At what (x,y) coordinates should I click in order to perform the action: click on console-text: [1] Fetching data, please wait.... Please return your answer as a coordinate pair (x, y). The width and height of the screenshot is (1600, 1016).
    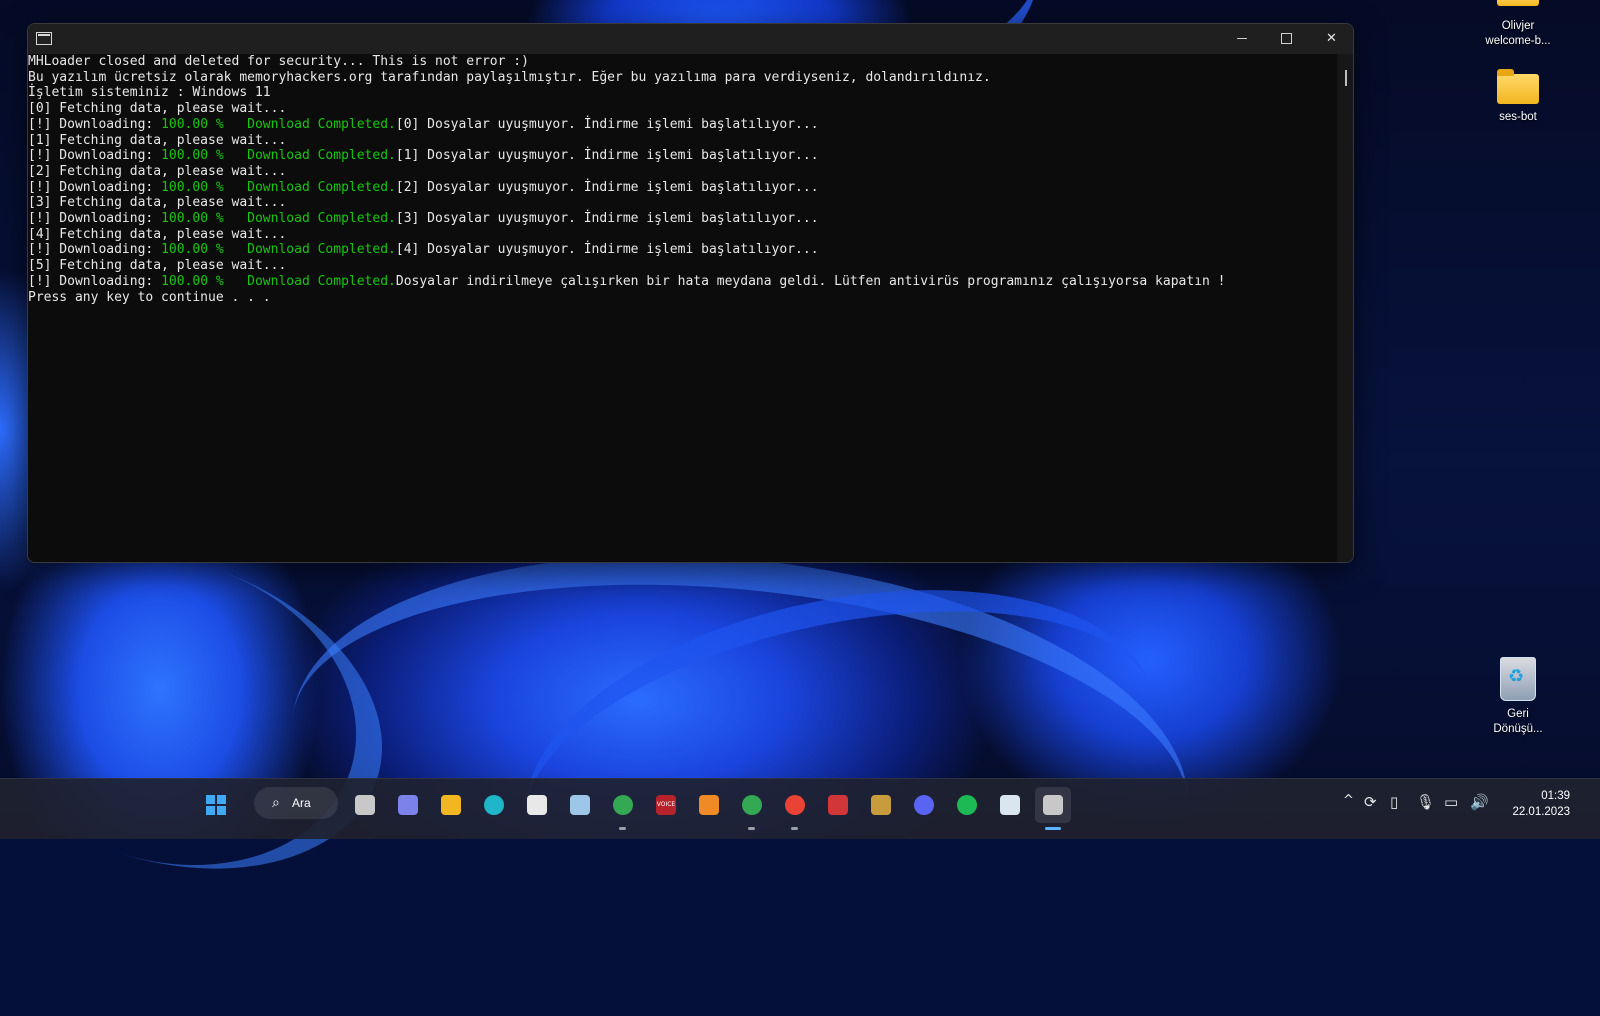
    Looking at the image, I should click on (157, 140).